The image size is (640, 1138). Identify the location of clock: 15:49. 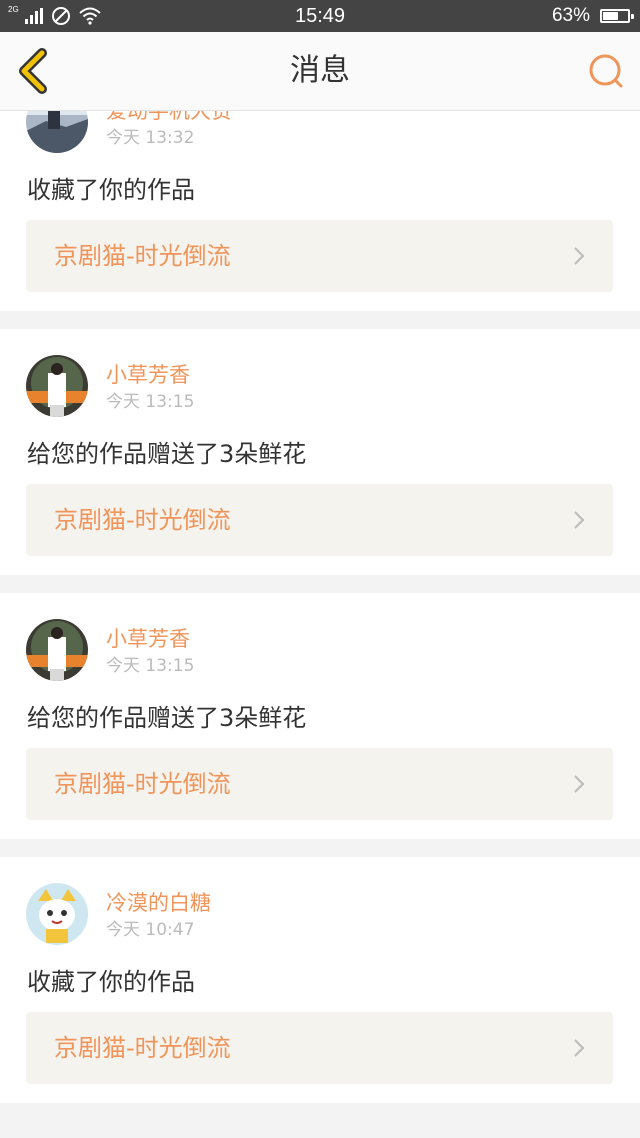
(320, 16).